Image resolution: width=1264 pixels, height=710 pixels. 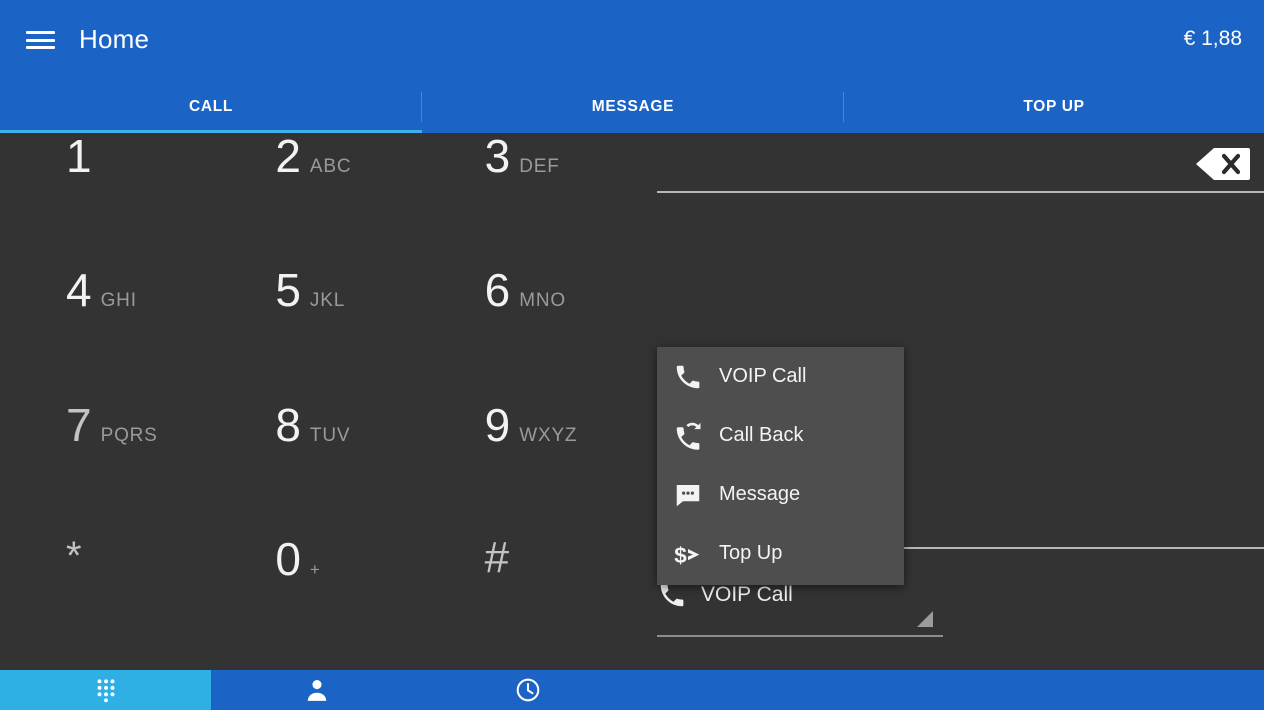 I want to click on key-digit: 8, so click(x=288, y=424).